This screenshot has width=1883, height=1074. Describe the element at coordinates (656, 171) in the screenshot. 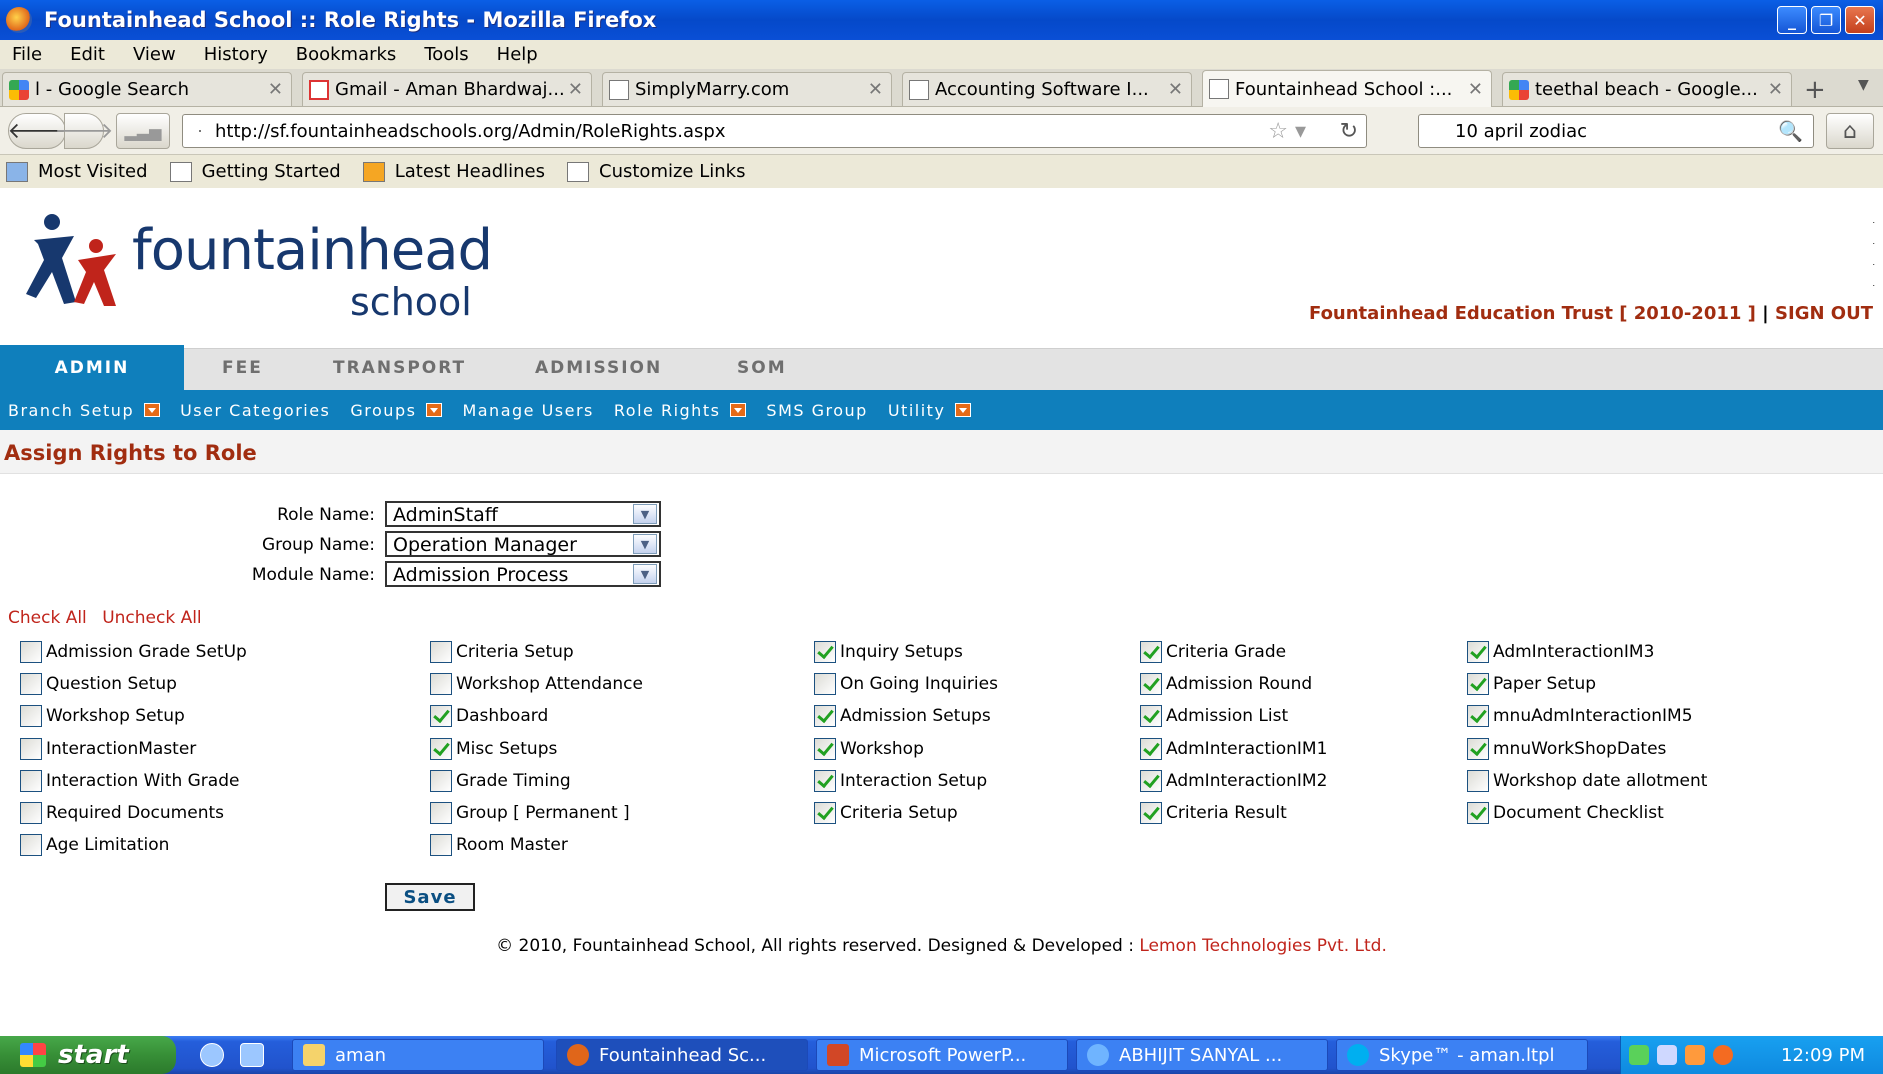

I see `bookmark-customize-links: Customize Links` at that location.